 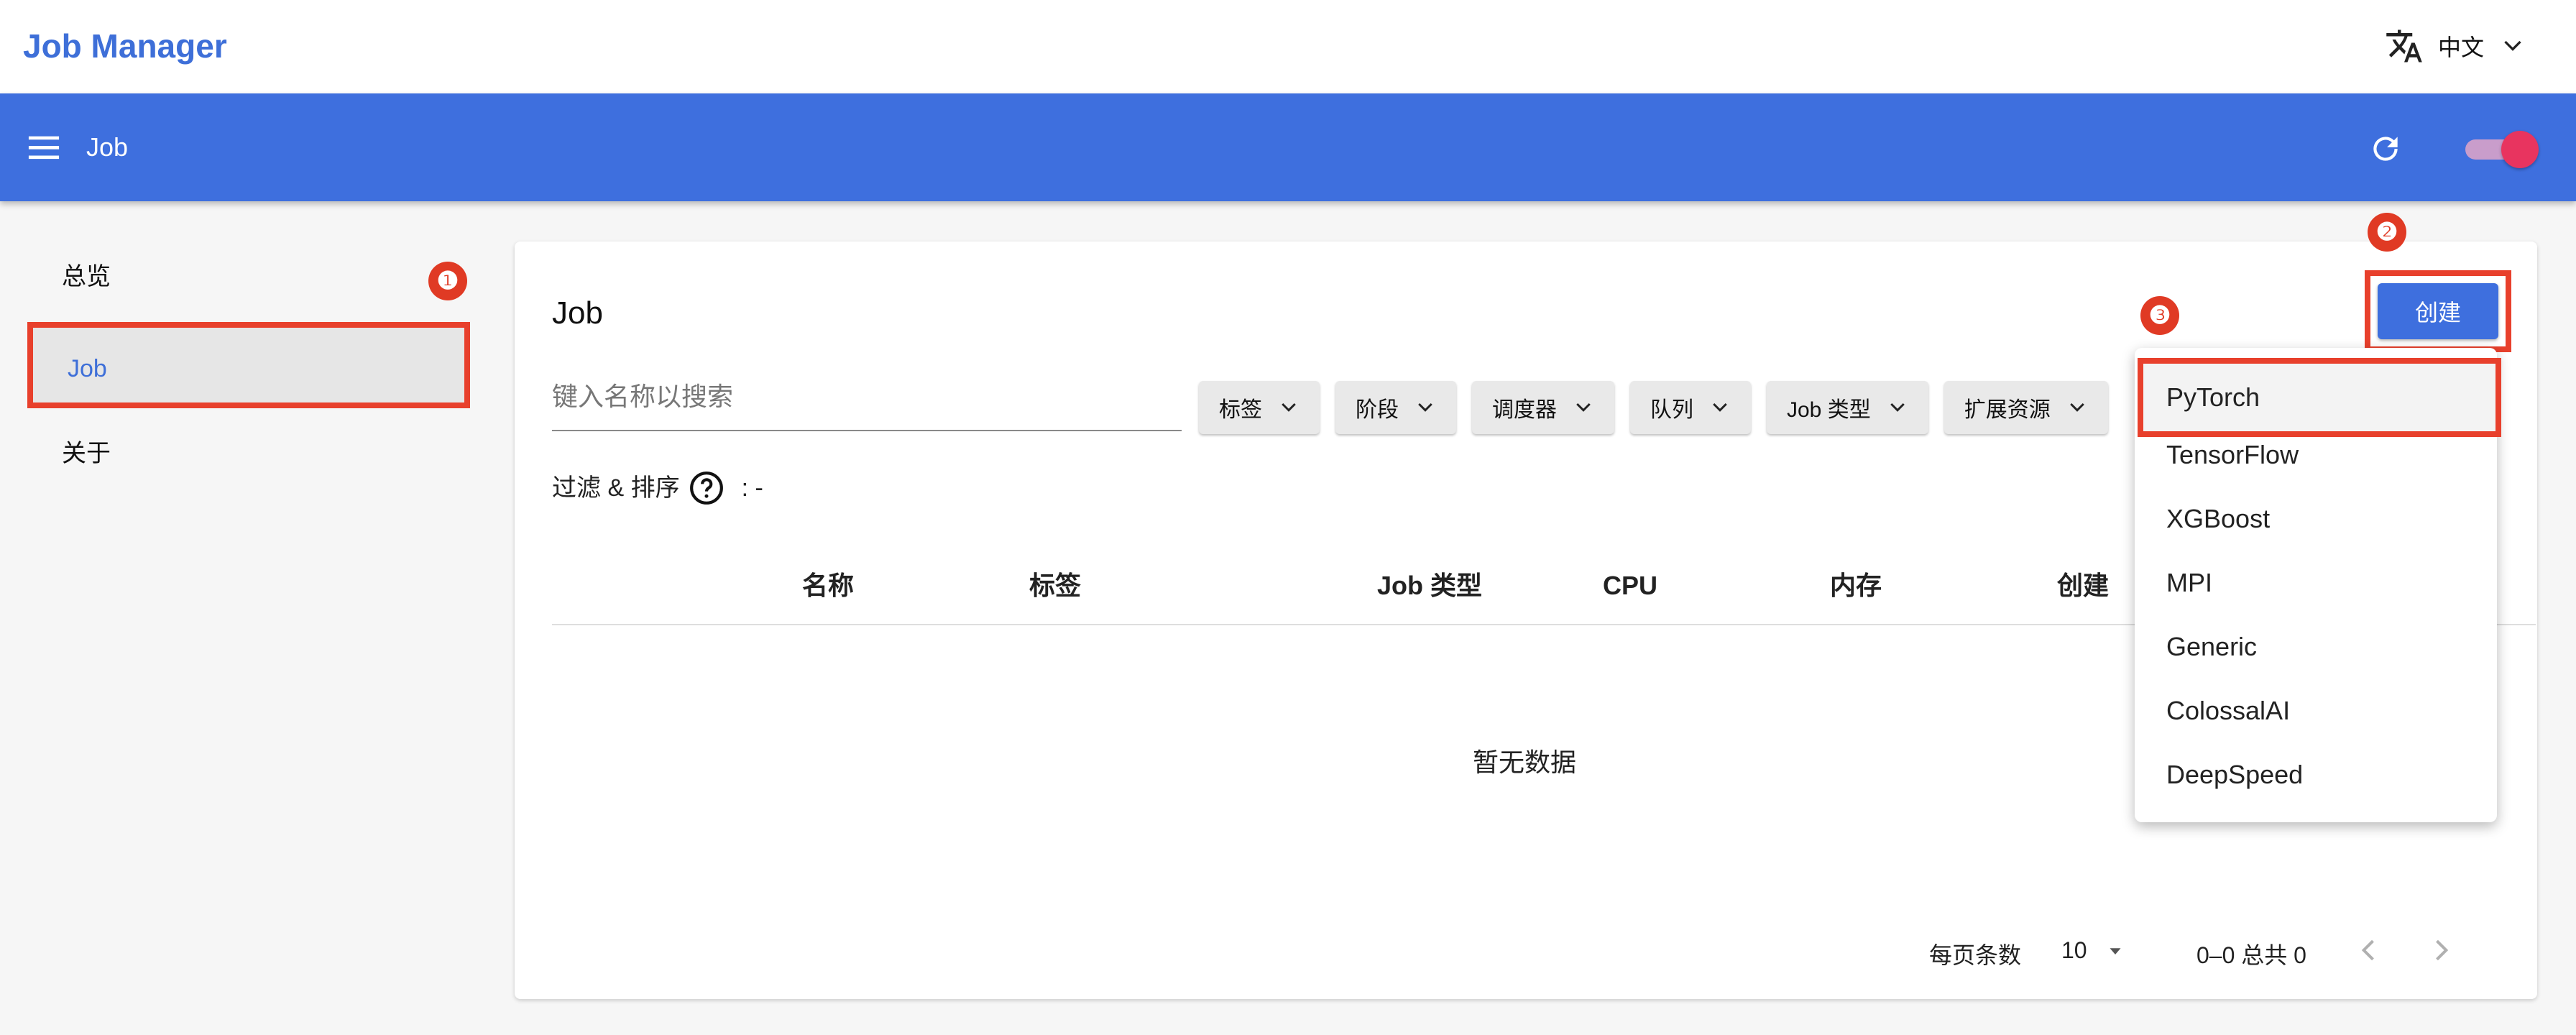 I want to click on language-label: 中文, so click(x=2461, y=47).